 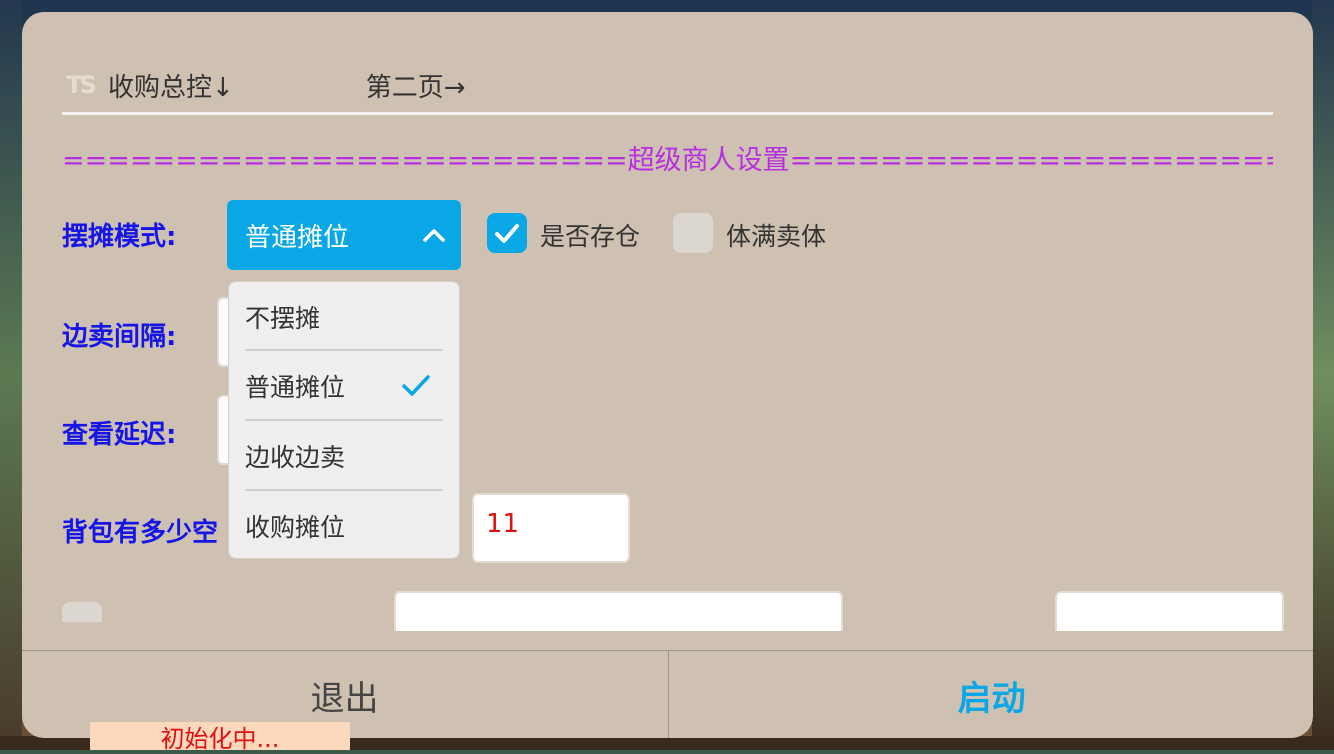 I want to click on checkmark-icon, so click(x=507, y=233).